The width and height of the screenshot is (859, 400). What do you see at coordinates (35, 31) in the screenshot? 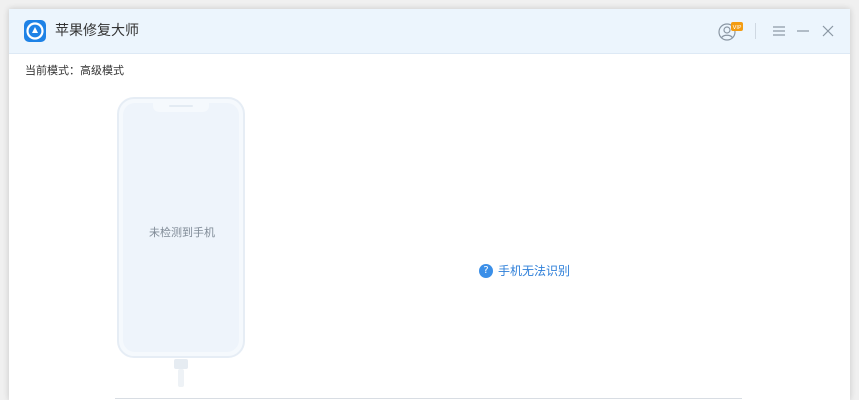
I see `app-logo-icon` at bounding box center [35, 31].